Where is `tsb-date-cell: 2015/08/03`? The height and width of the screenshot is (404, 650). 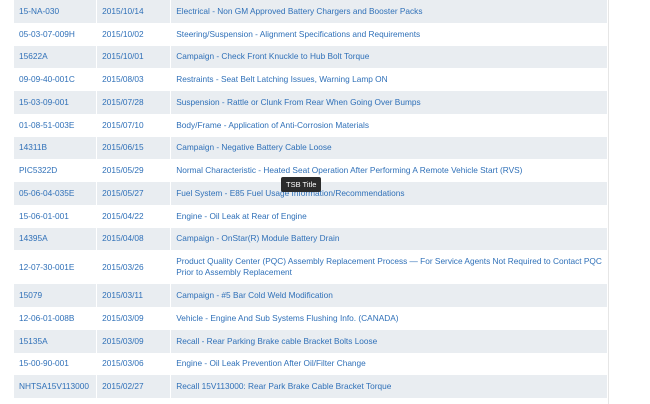 tsb-date-cell: 2015/08/03 is located at coordinates (134, 79).